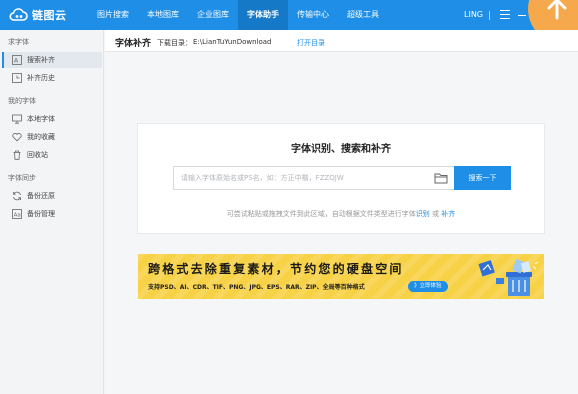  Describe the element at coordinates (213, 15) in the screenshot. I see `nav-enterprise-library: 企业图库` at that location.